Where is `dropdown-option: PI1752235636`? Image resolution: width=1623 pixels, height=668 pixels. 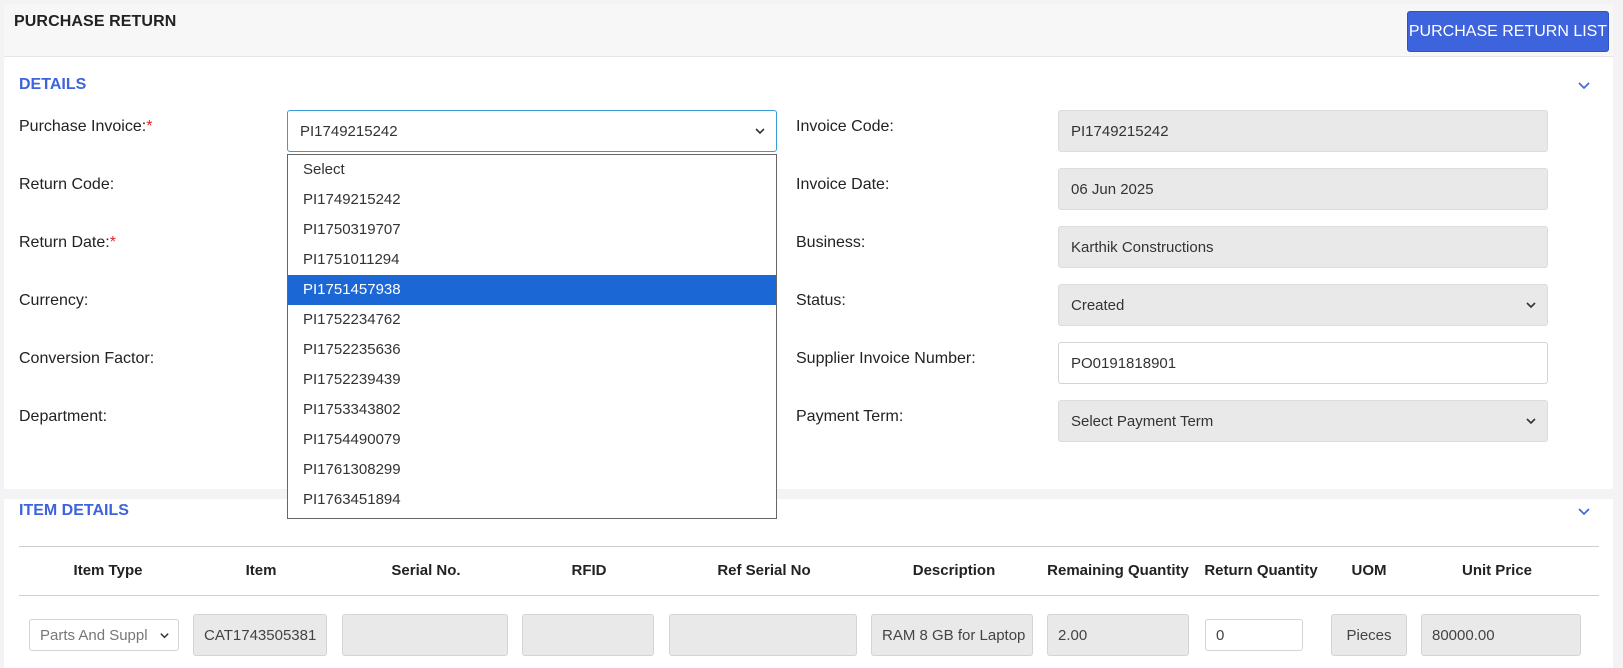 dropdown-option: PI1752235636 is located at coordinates (532, 350).